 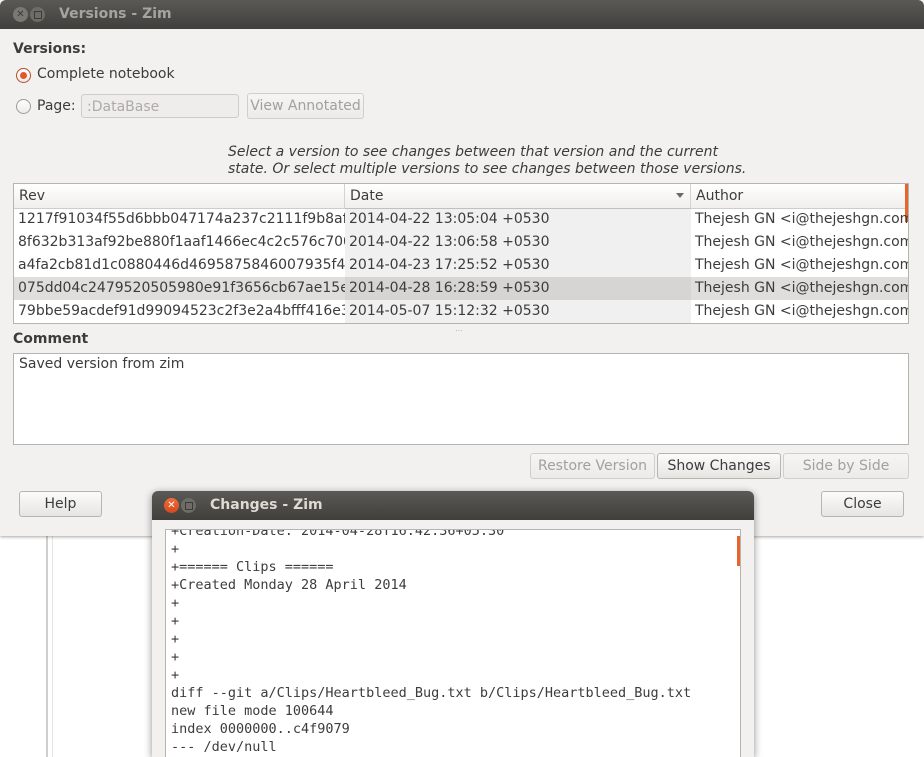 I want to click on complete-notebook-label: Complete notebook, so click(x=106, y=74).